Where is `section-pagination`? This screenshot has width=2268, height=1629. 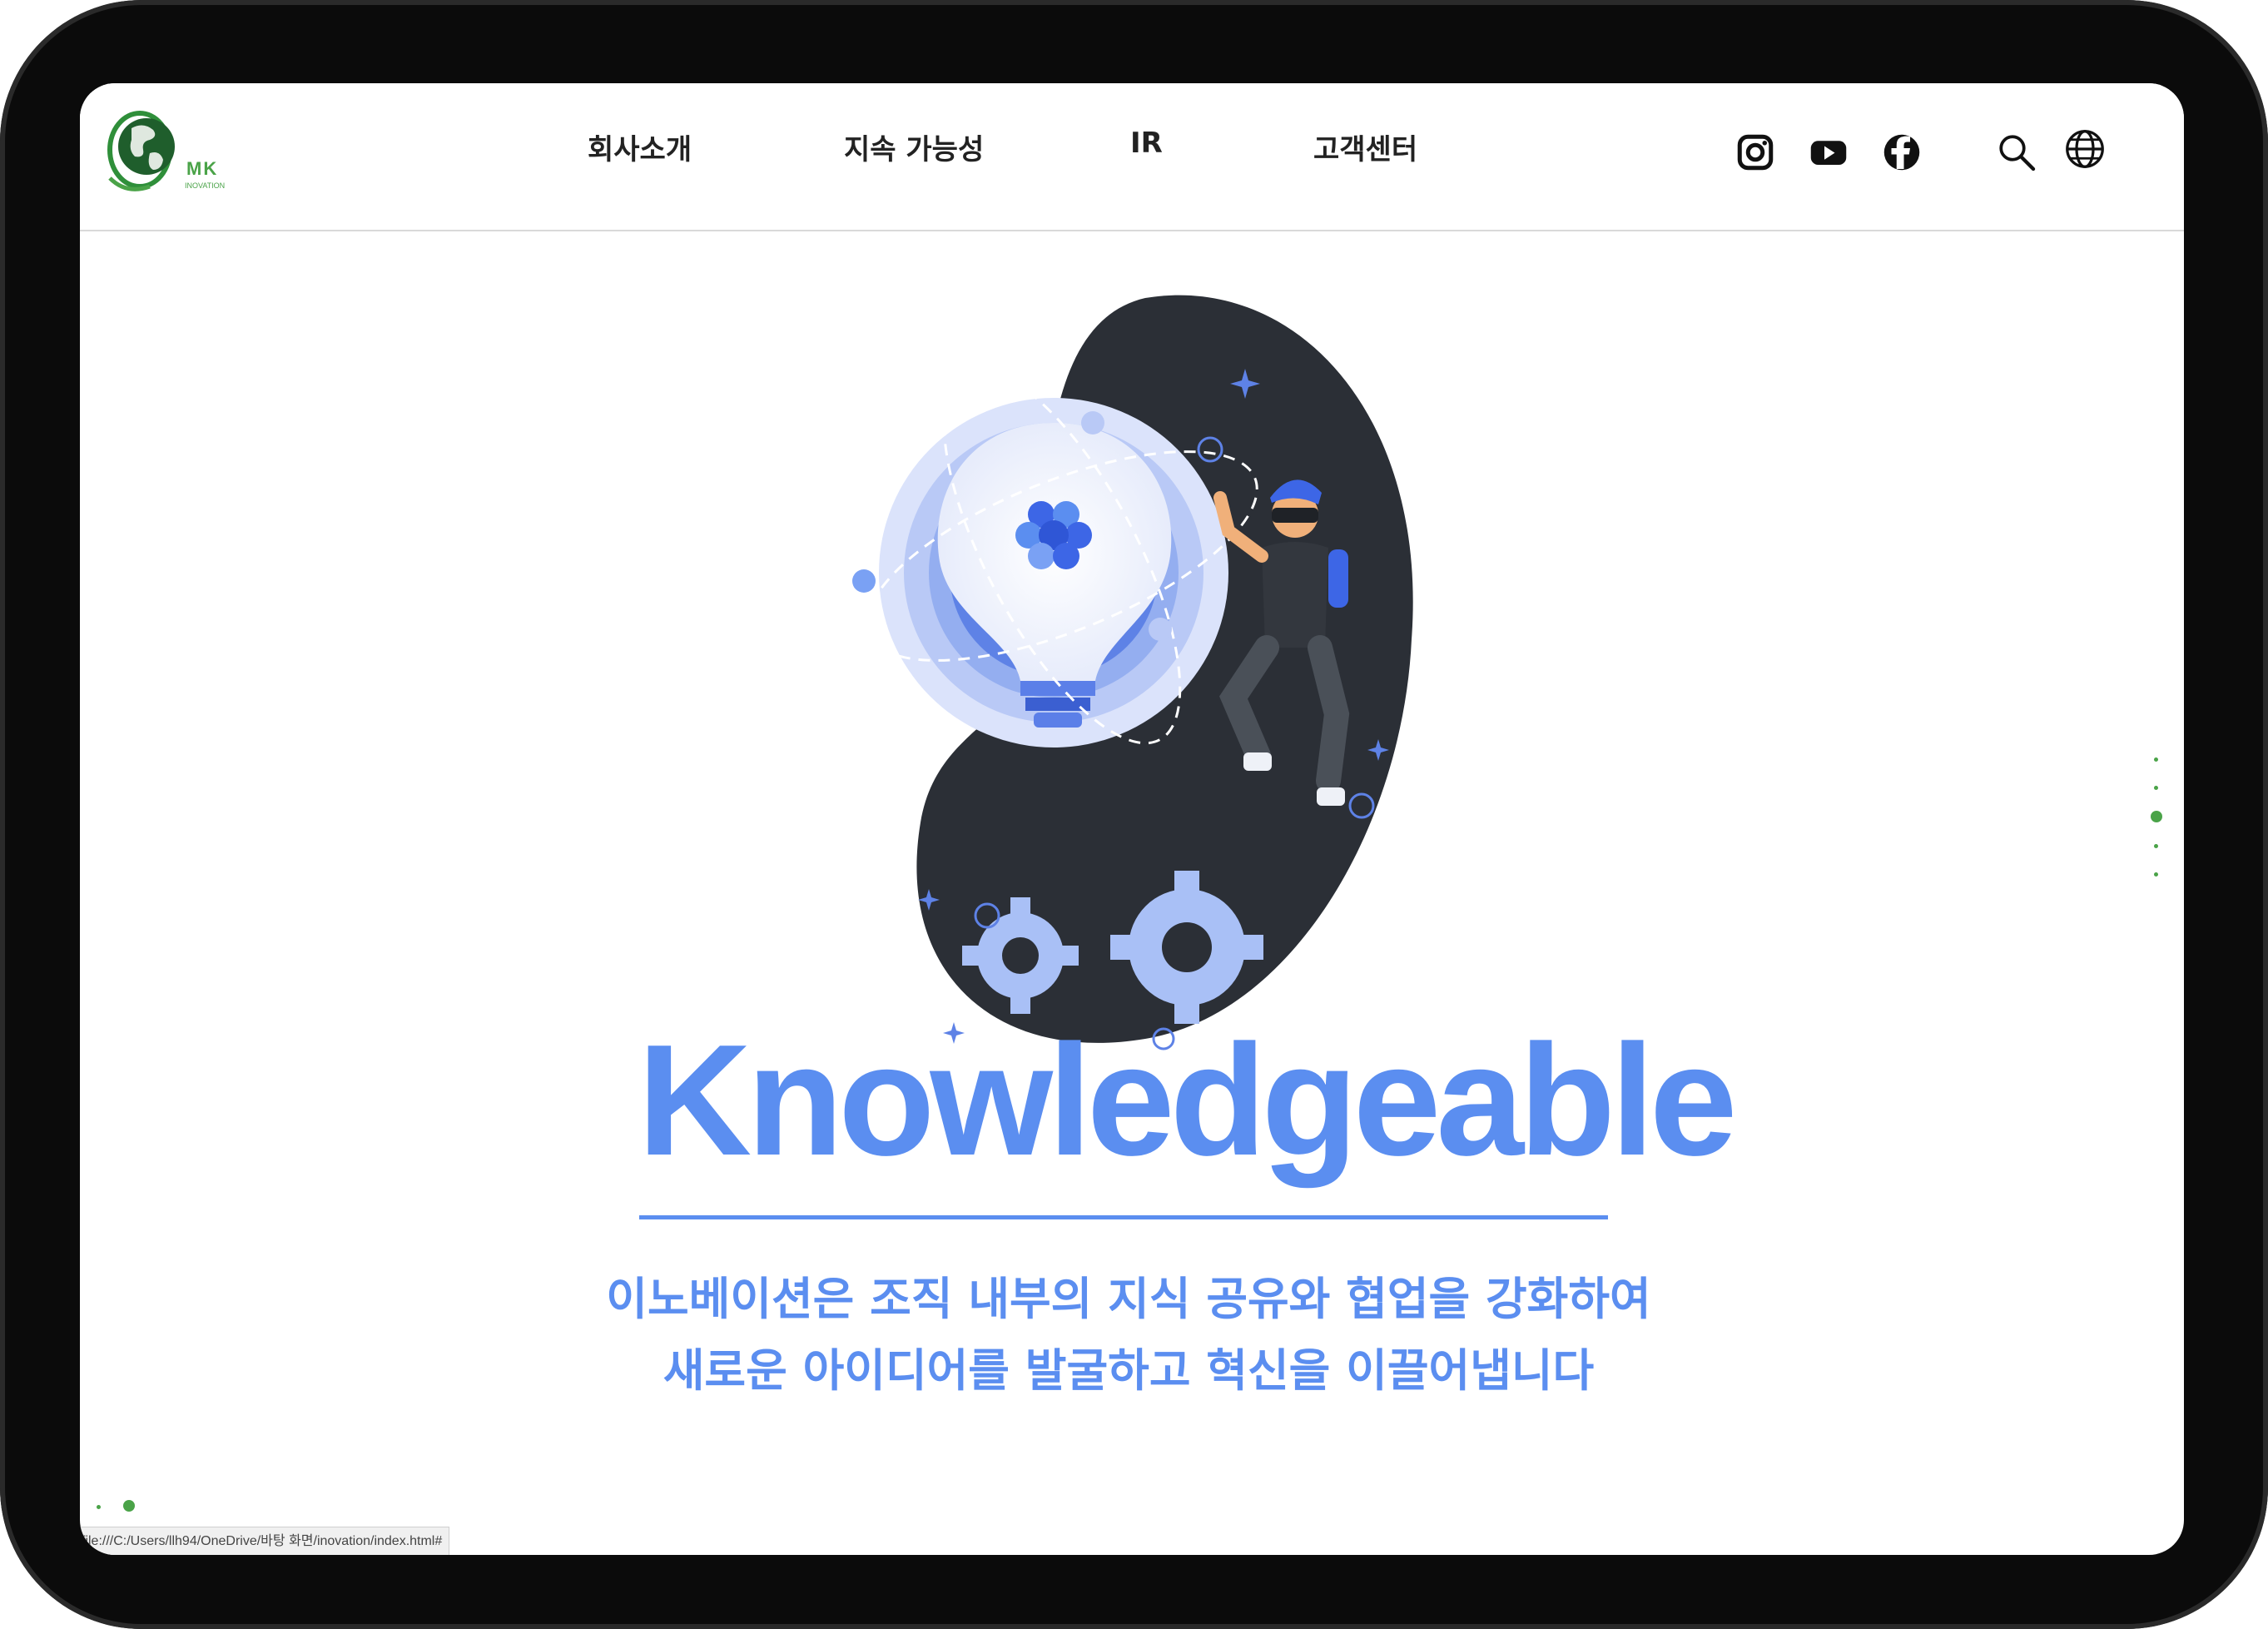
section-pagination is located at coordinates (2157, 819).